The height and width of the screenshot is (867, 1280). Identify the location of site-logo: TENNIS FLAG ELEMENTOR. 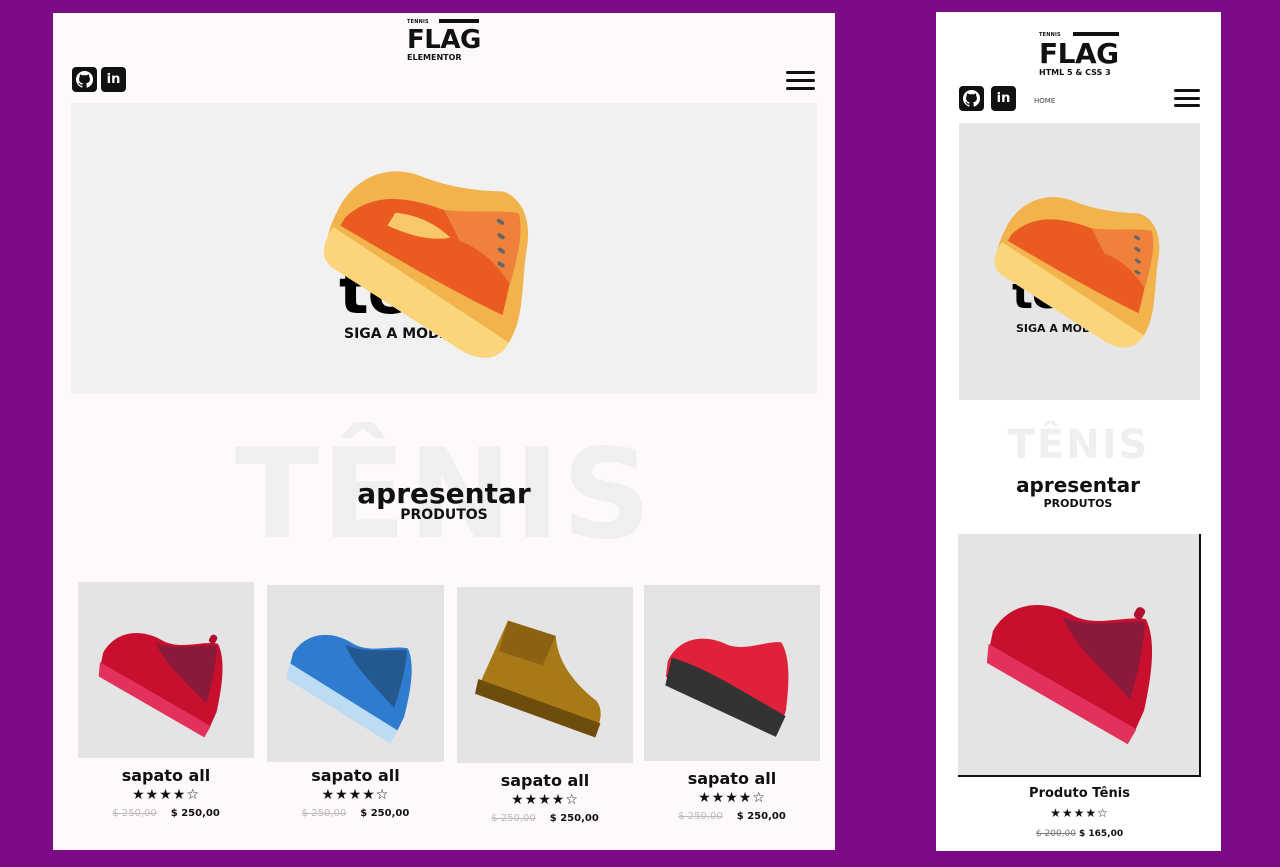
(444, 40).